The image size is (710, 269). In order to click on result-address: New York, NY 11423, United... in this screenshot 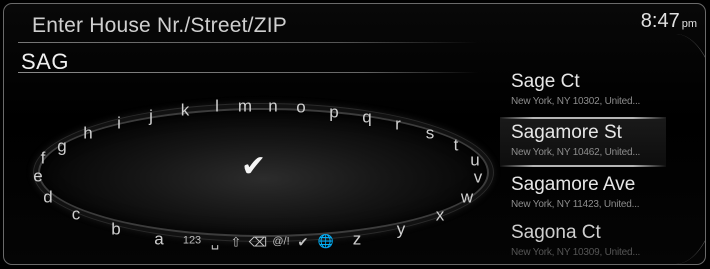, I will do `click(575, 204)`.